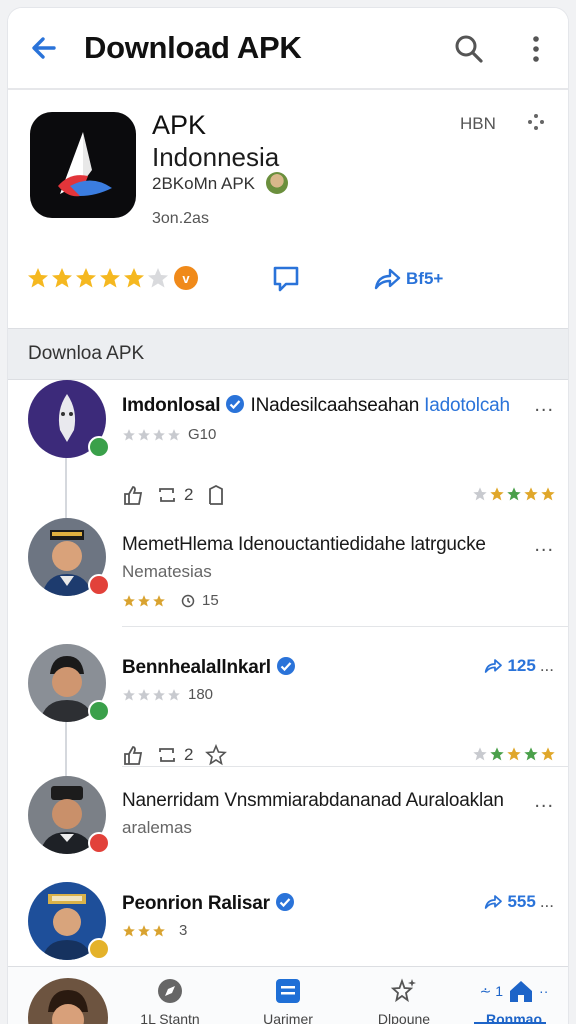 Image resolution: width=576 pixels, height=1024 pixels. What do you see at coordinates (404, 1017) in the screenshot?
I see `nav-label: Dlpoune` at bounding box center [404, 1017].